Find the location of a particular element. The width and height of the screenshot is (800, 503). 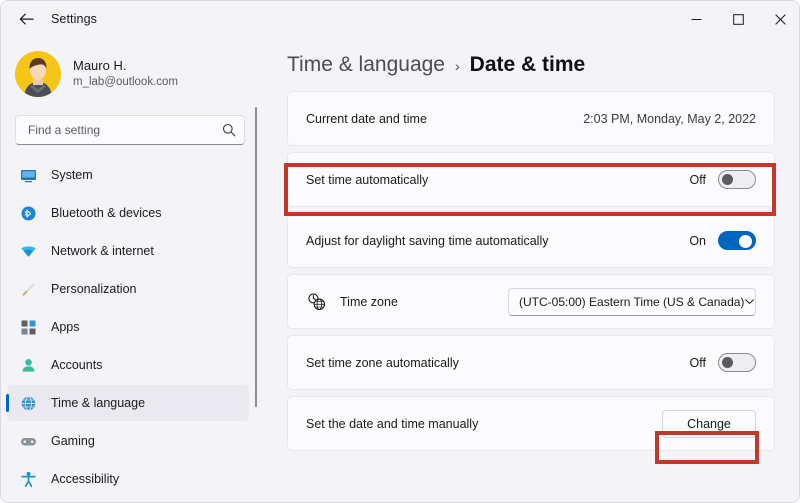

sidebar-item-label: Personalization is located at coordinates (94, 289).